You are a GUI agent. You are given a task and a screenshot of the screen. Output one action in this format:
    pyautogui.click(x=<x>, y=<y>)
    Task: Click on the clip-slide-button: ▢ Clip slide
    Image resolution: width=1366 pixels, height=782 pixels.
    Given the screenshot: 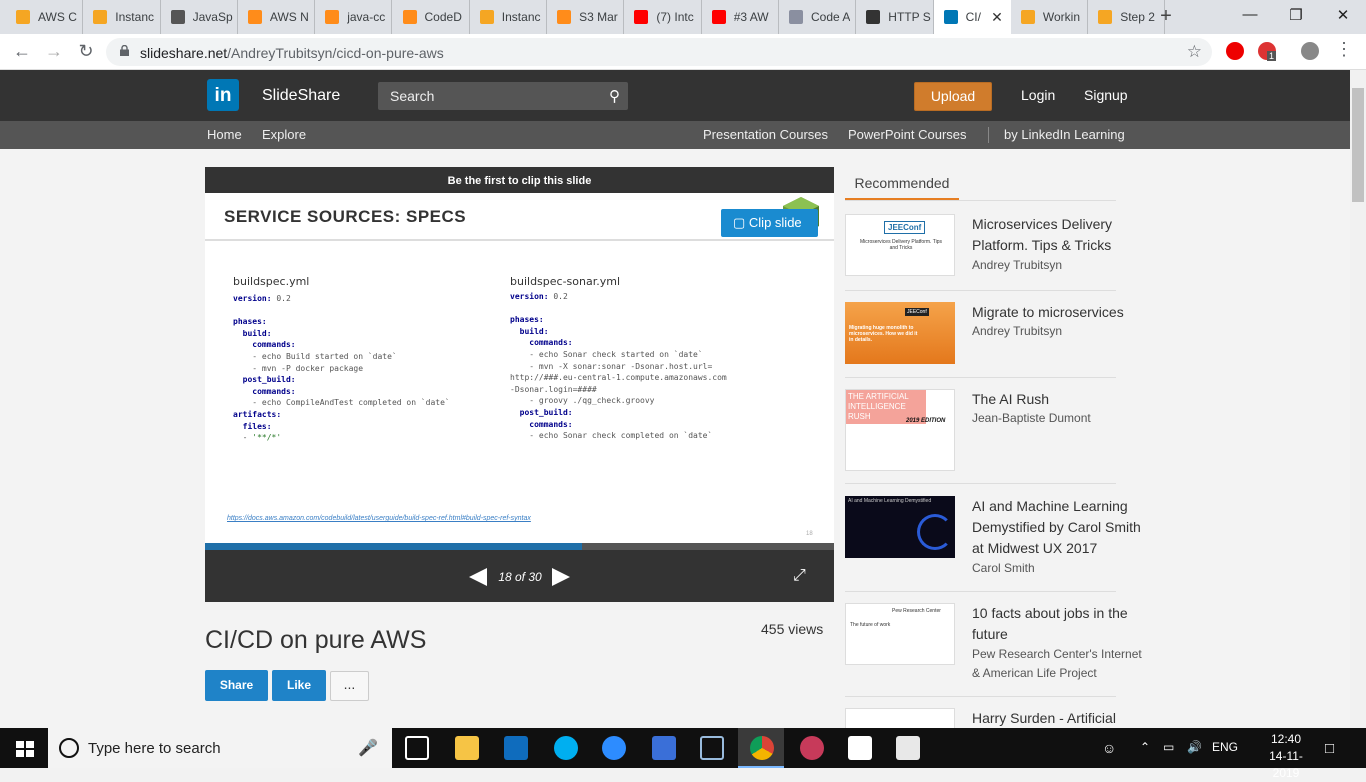 What is the action you would take?
    pyautogui.click(x=769, y=223)
    